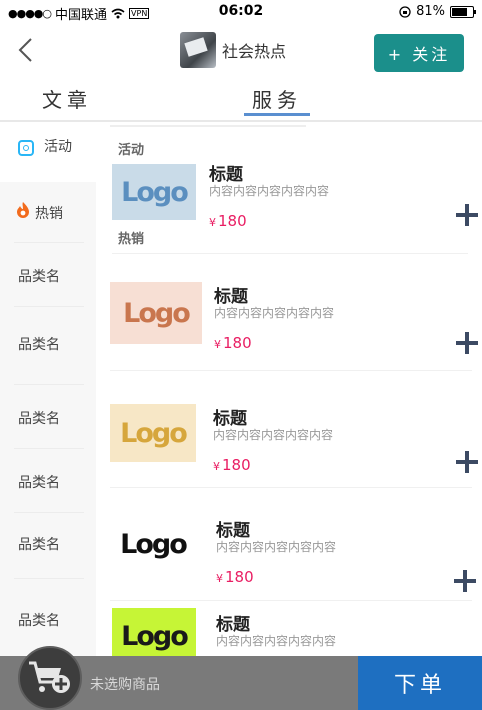 The height and width of the screenshot is (710, 482). What do you see at coordinates (419, 53) in the screenshot?
I see `follow-button: + 关注` at bounding box center [419, 53].